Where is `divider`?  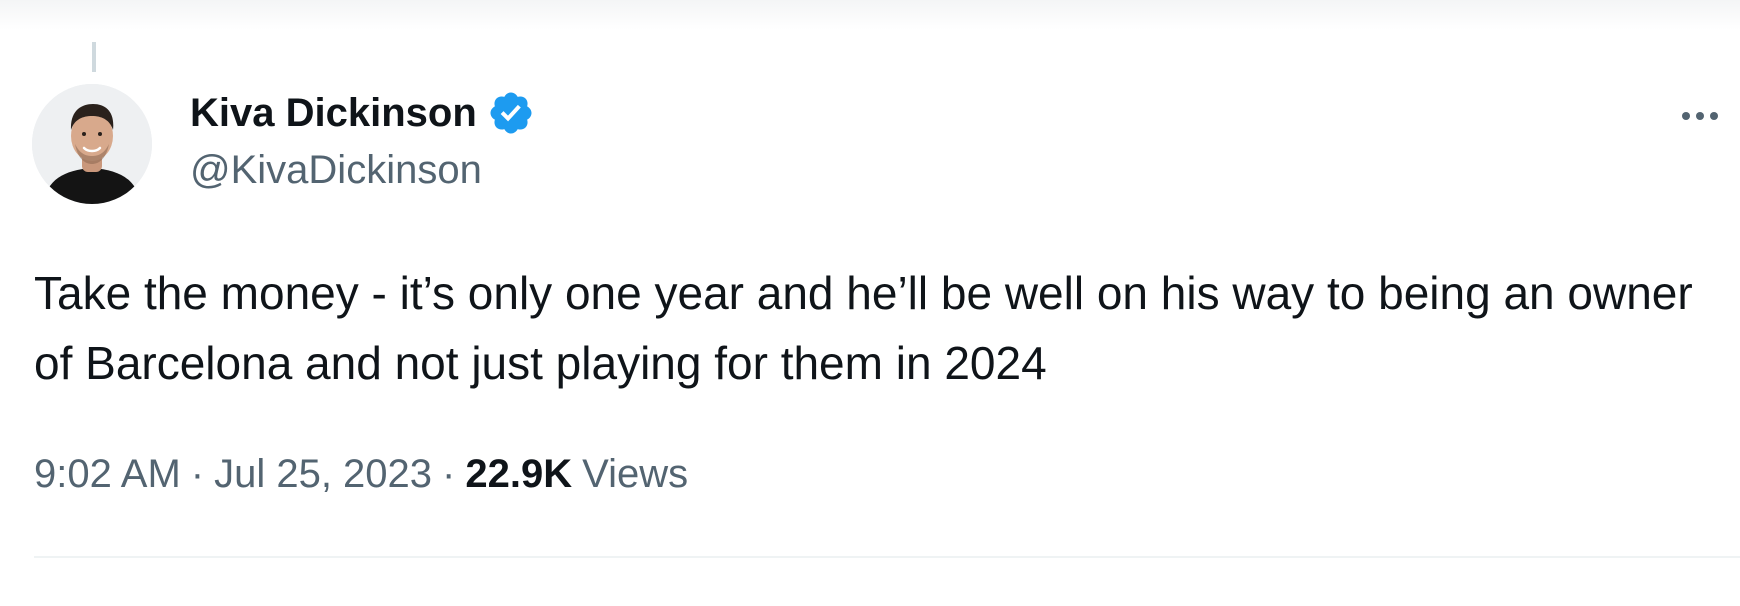
divider is located at coordinates (887, 557).